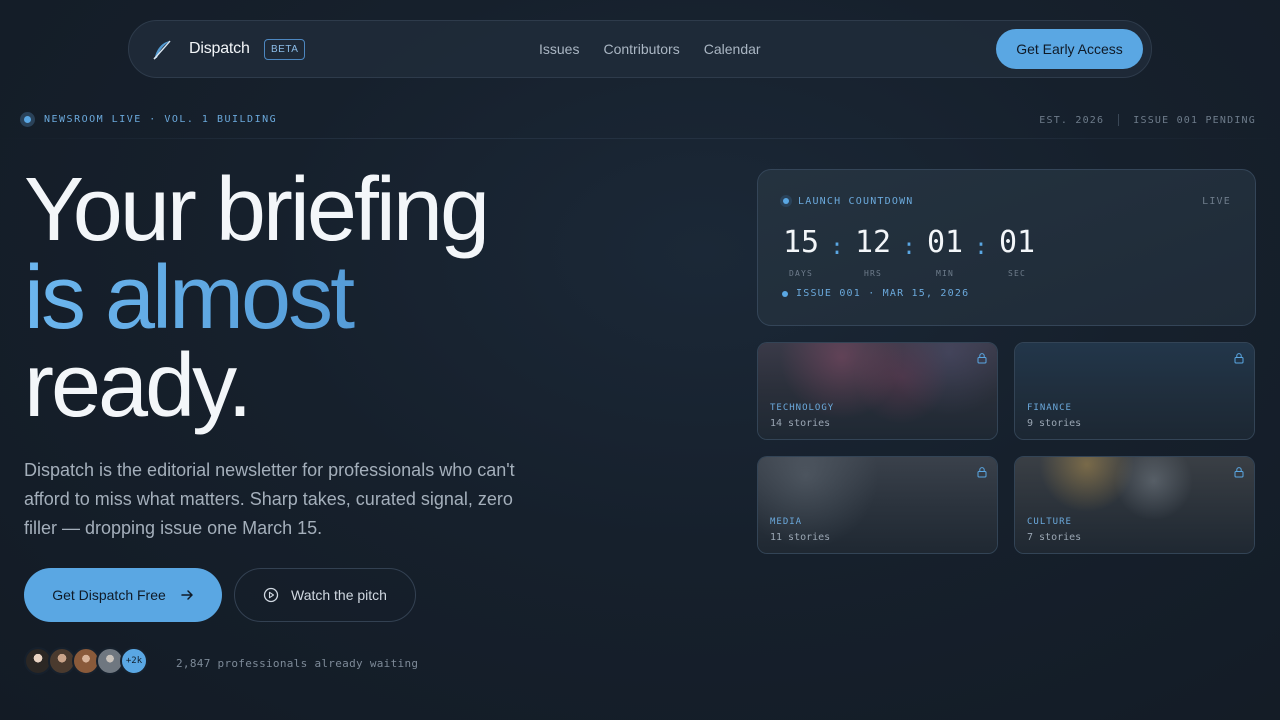 This screenshot has width=1280, height=720. I want to click on category-story-count: 7 stories, so click(1054, 537).